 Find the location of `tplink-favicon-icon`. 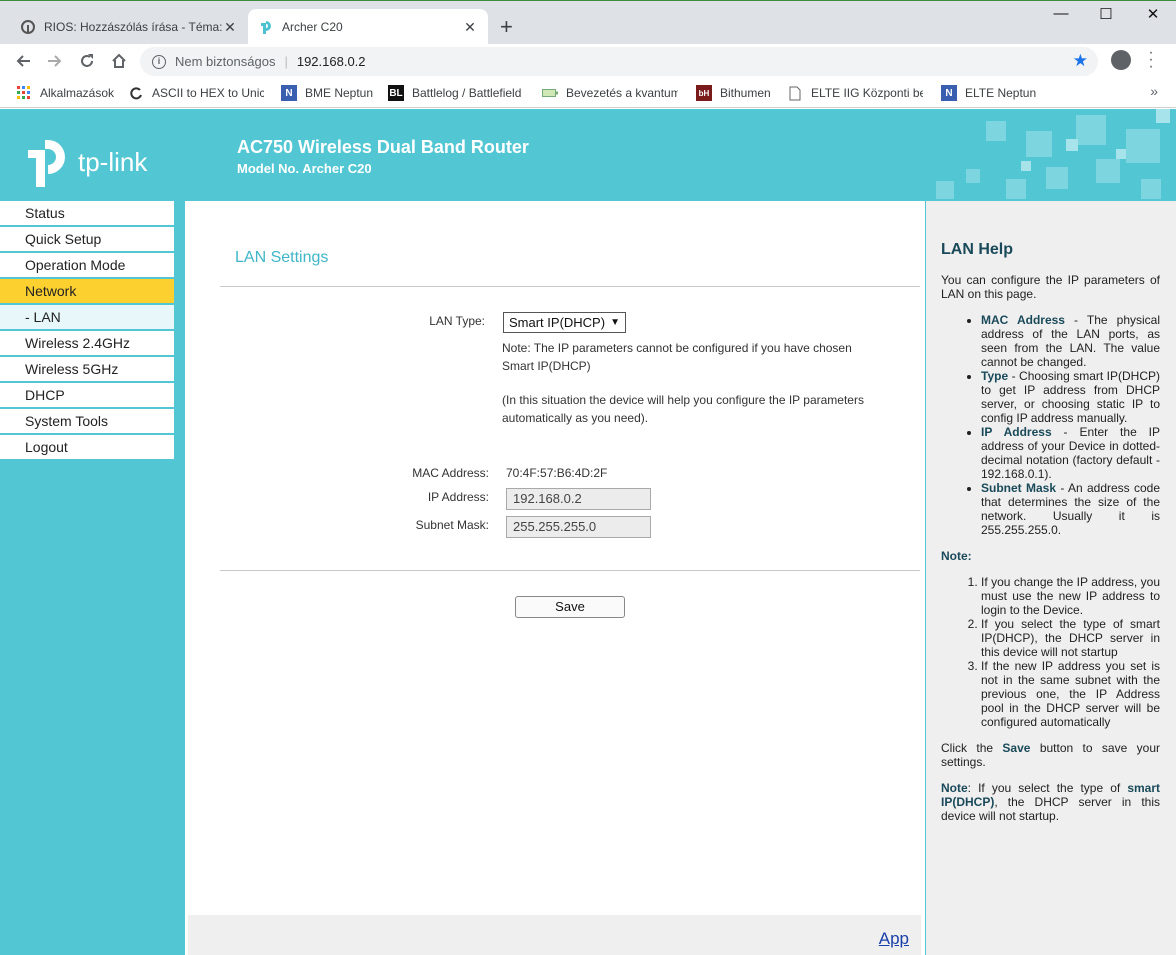

tplink-favicon-icon is located at coordinates (266, 27).